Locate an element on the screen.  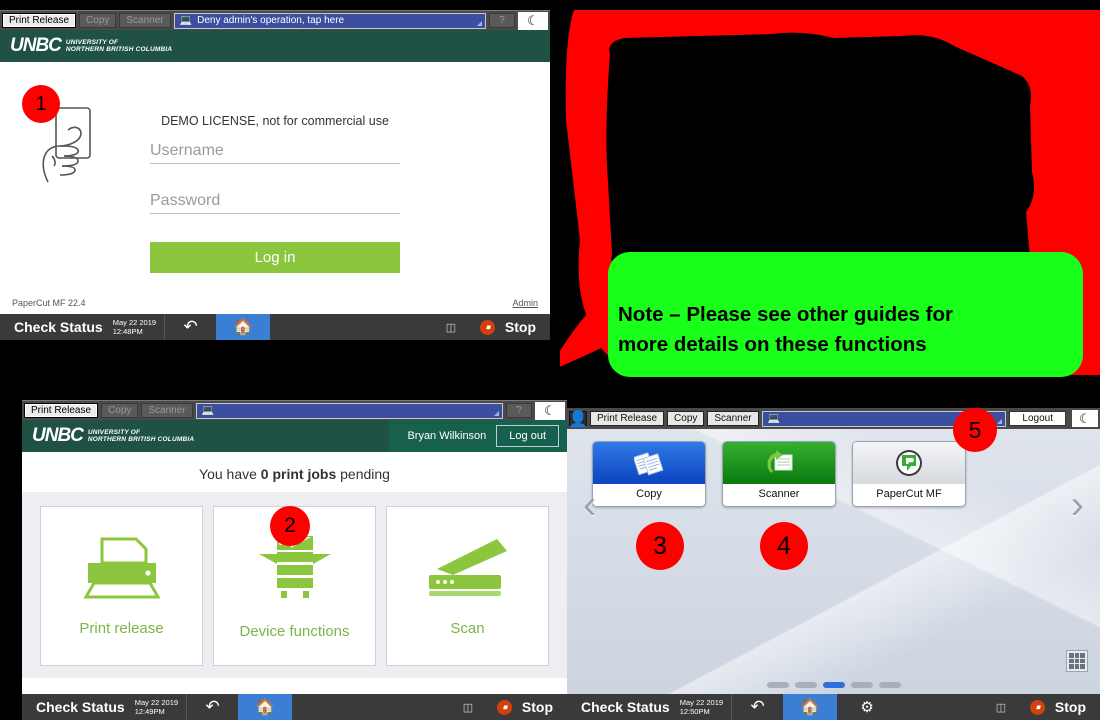
chevron-left-icon: ‹ is located at coordinates (589, 505).